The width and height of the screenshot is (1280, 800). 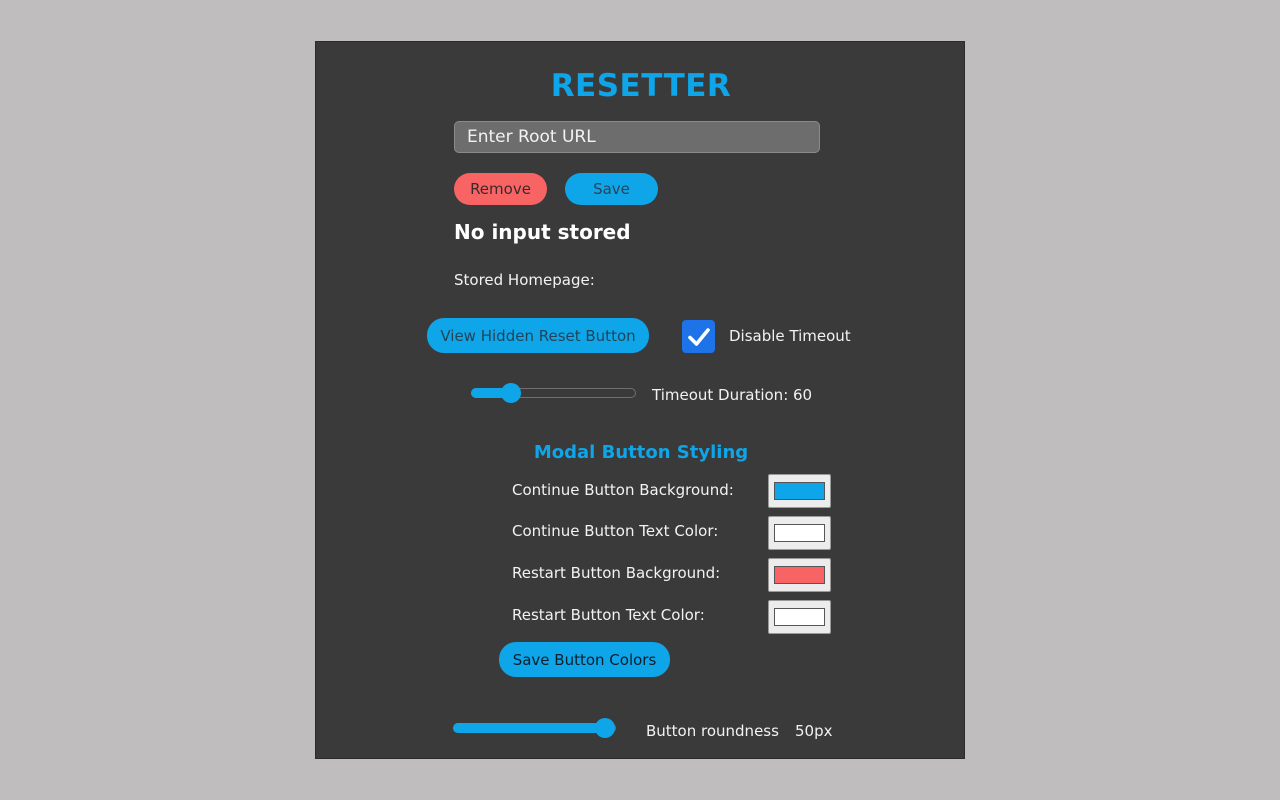 What do you see at coordinates (524, 280) in the screenshot?
I see `stored-homepage-label: Stored Homepage:` at bounding box center [524, 280].